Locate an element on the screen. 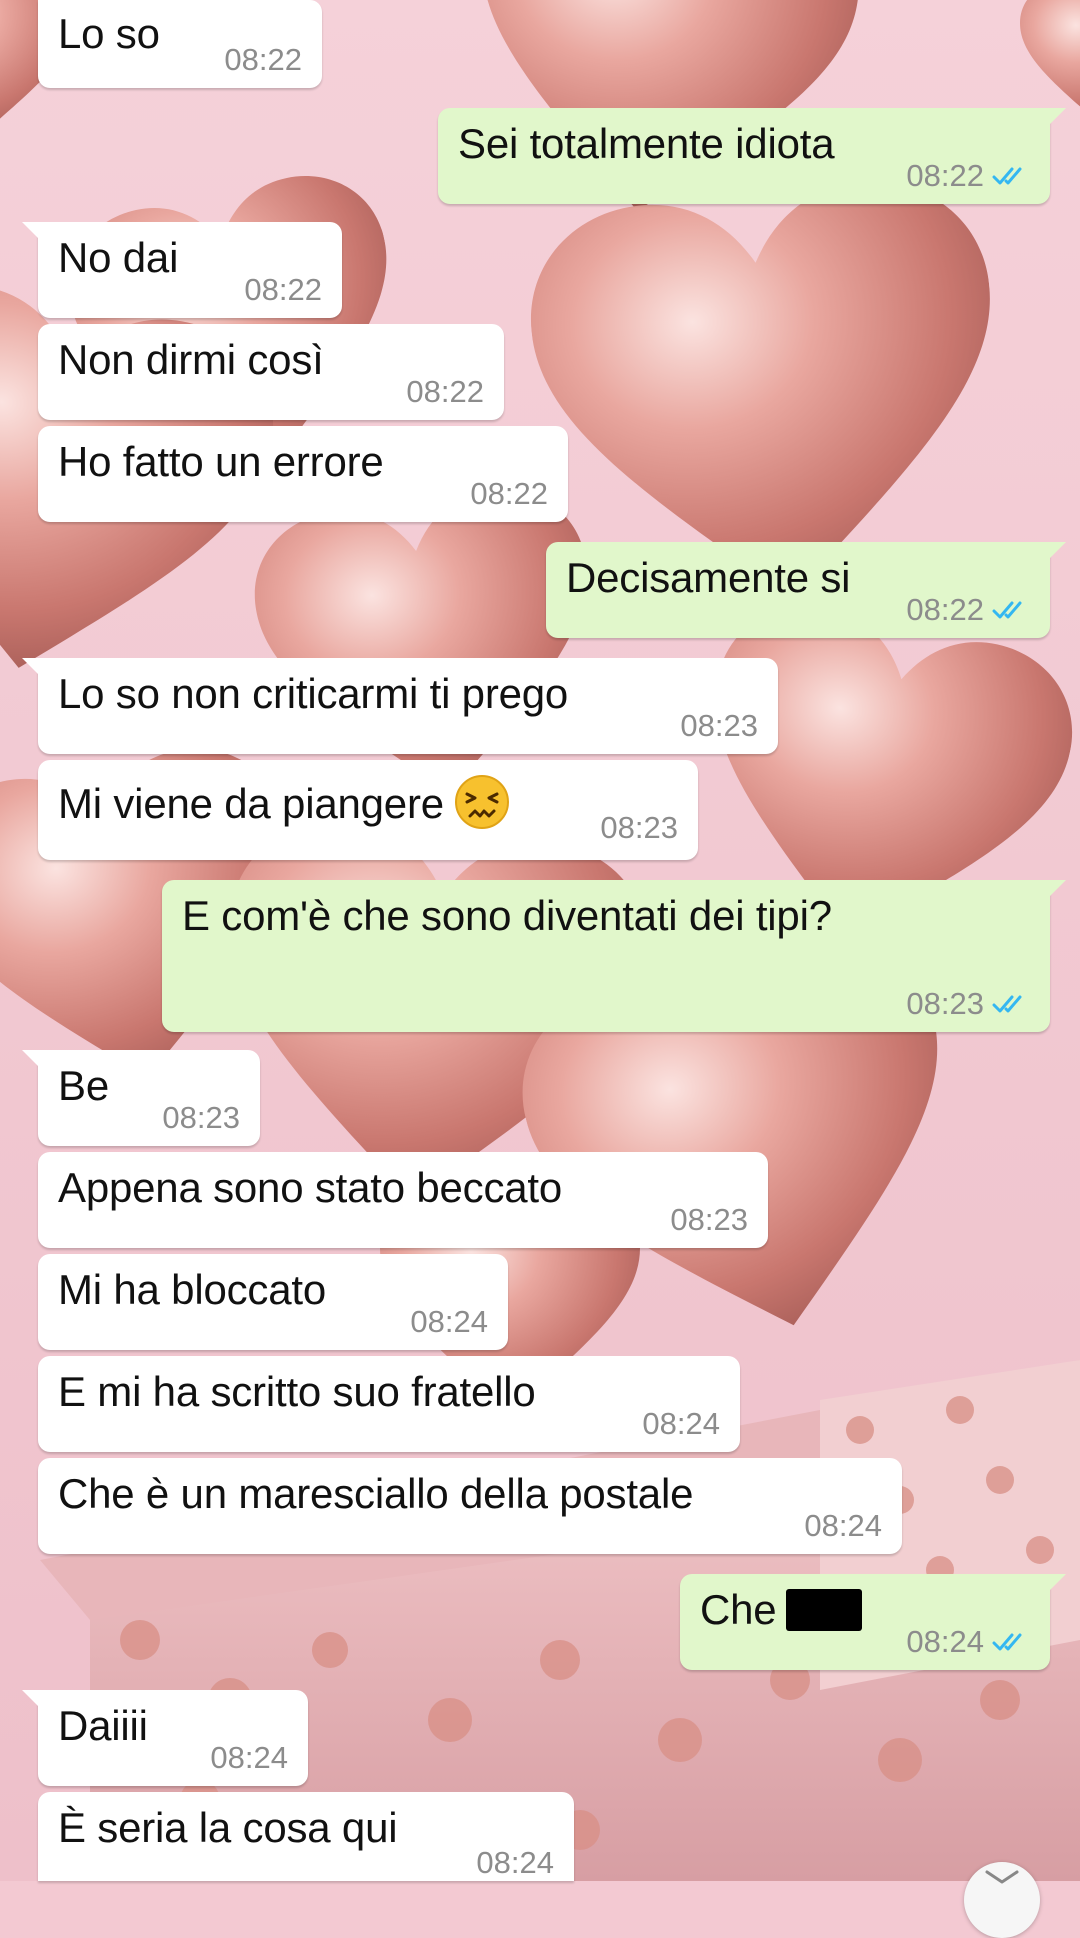 This screenshot has width=1080, height=1938. incoming-message: Mi viene da piangere 08:23 is located at coordinates (368, 810).